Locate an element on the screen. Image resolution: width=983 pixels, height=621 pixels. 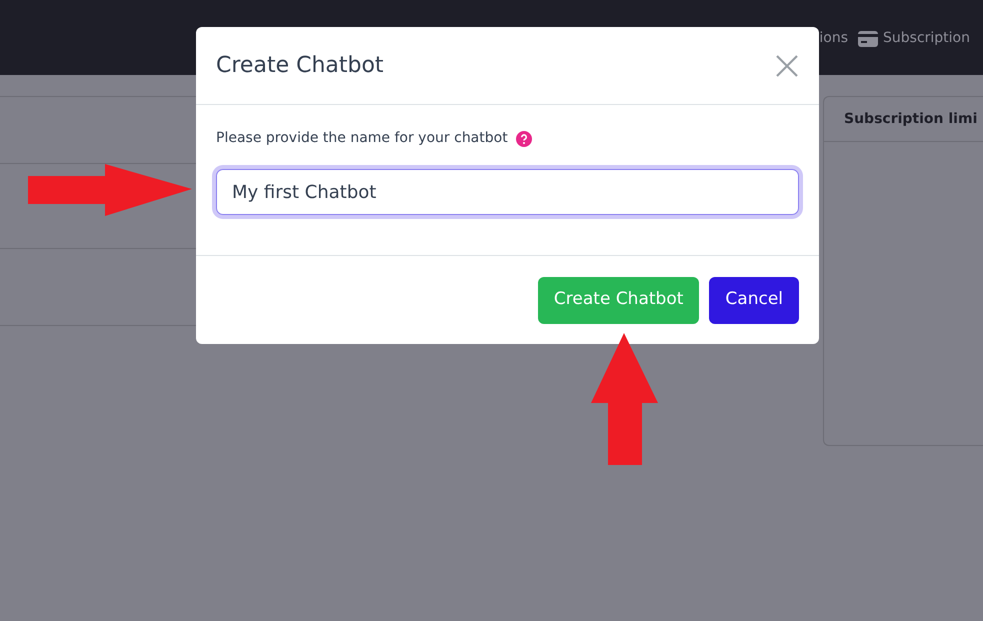
nav-link: Subscription is located at coordinates (926, 38).